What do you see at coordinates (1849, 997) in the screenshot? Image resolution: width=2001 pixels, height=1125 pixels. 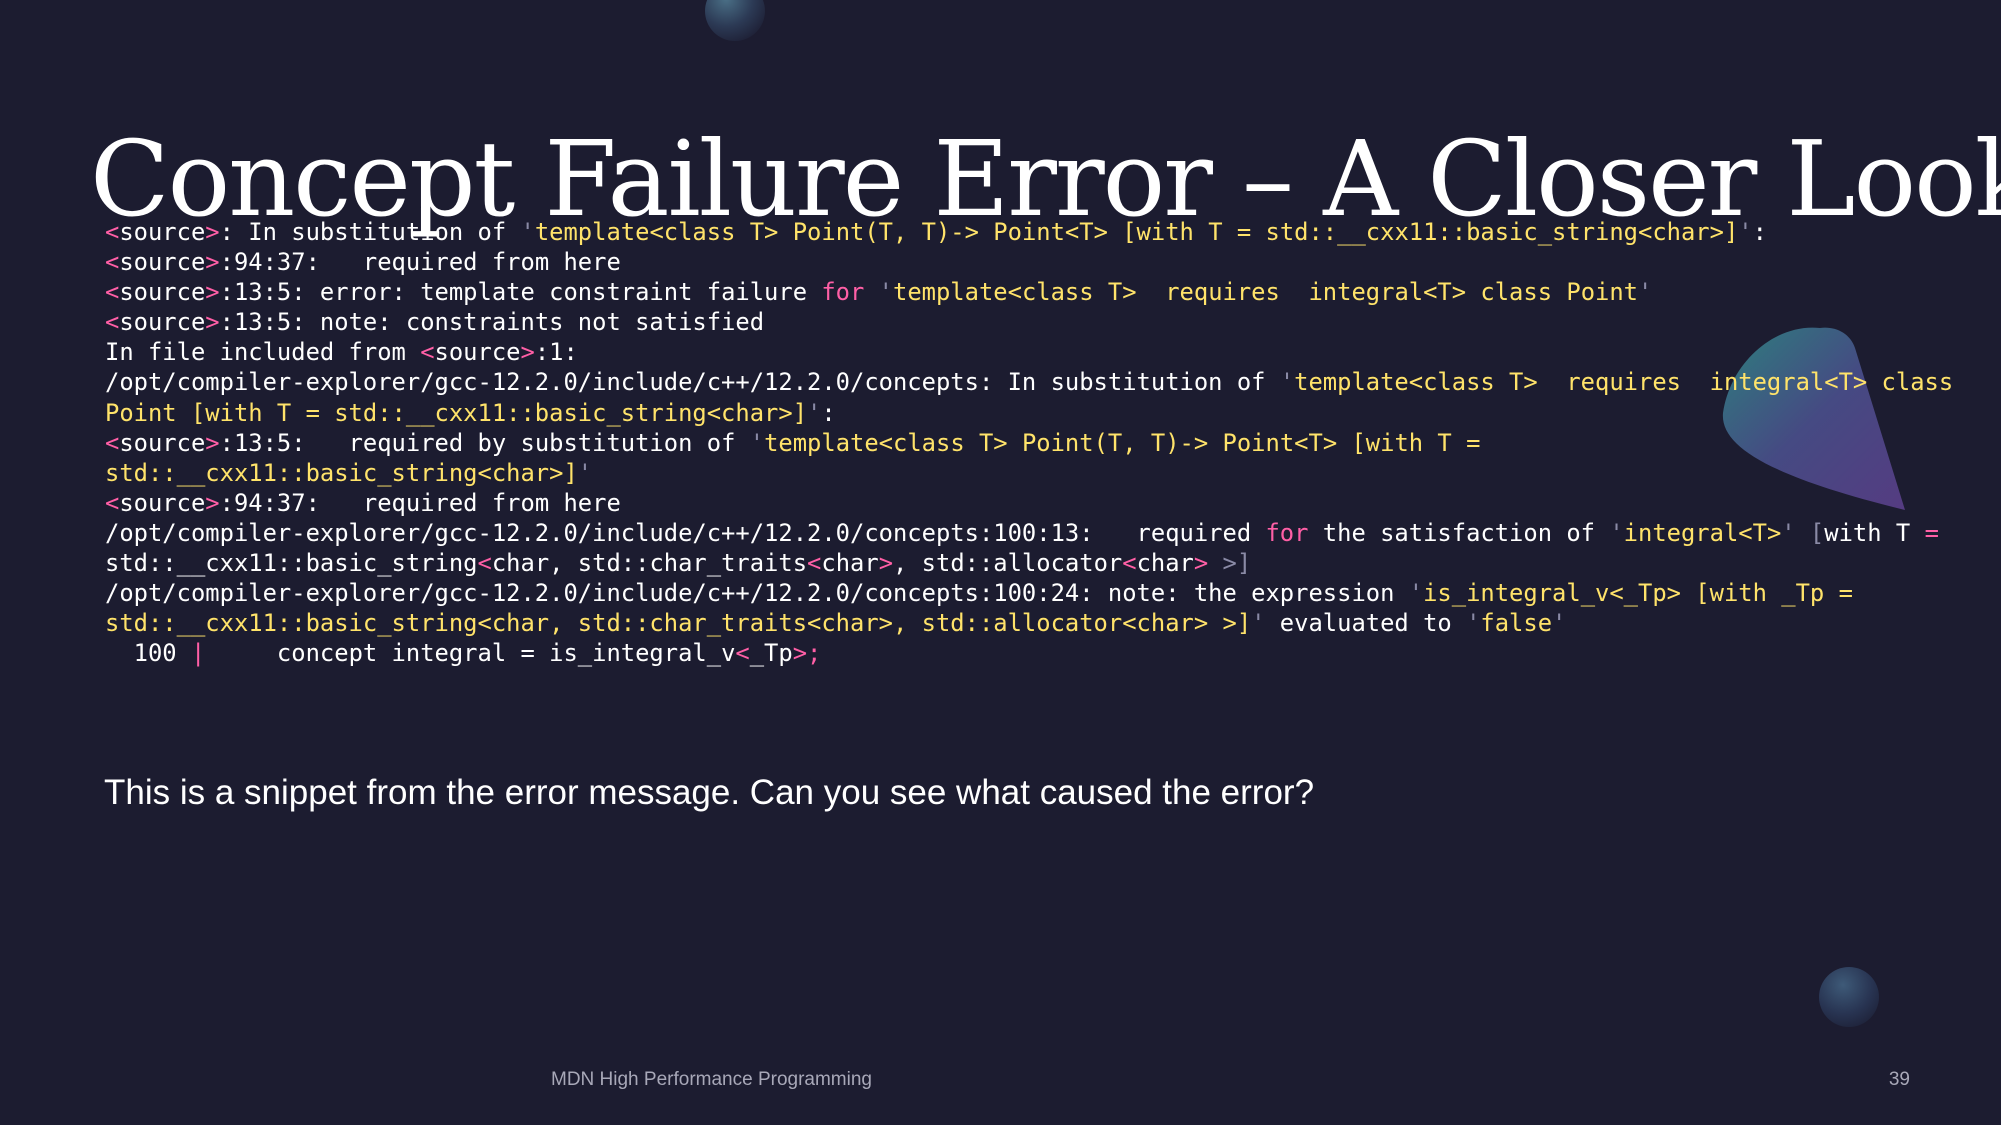 I see `decorative-sphere-bottom` at bounding box center [1849, 997].